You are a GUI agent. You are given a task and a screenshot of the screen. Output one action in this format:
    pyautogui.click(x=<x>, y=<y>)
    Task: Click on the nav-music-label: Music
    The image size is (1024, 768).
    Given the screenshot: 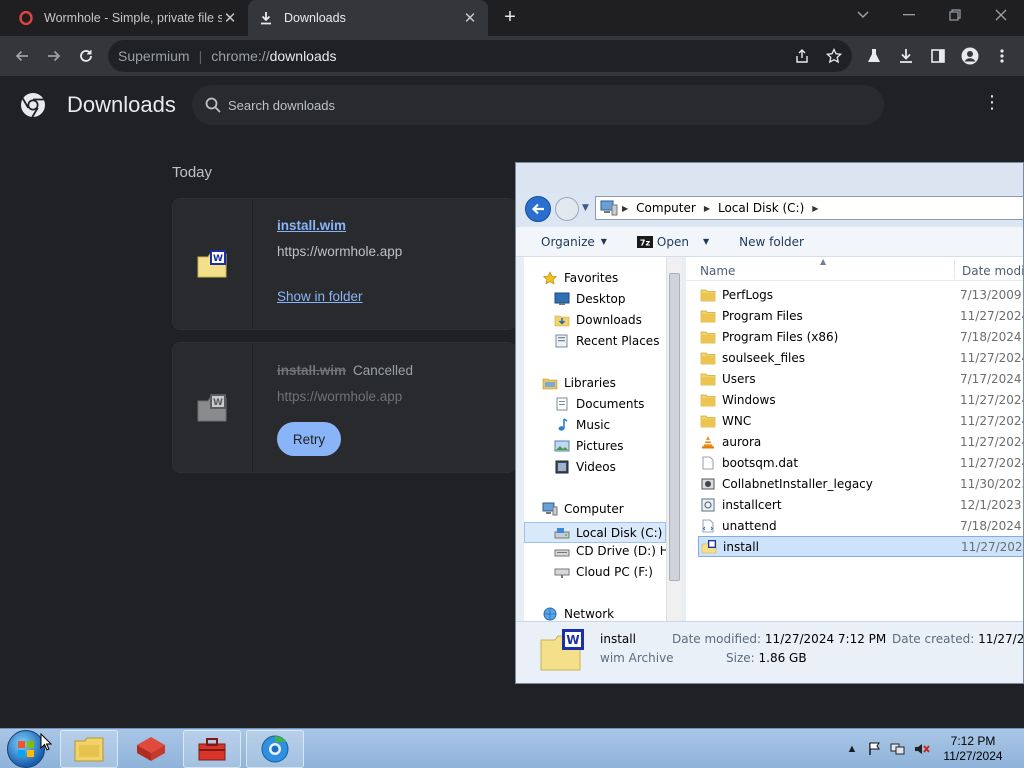 What is the action you would take?
    pyautogui.click(x=593, y=425)
    